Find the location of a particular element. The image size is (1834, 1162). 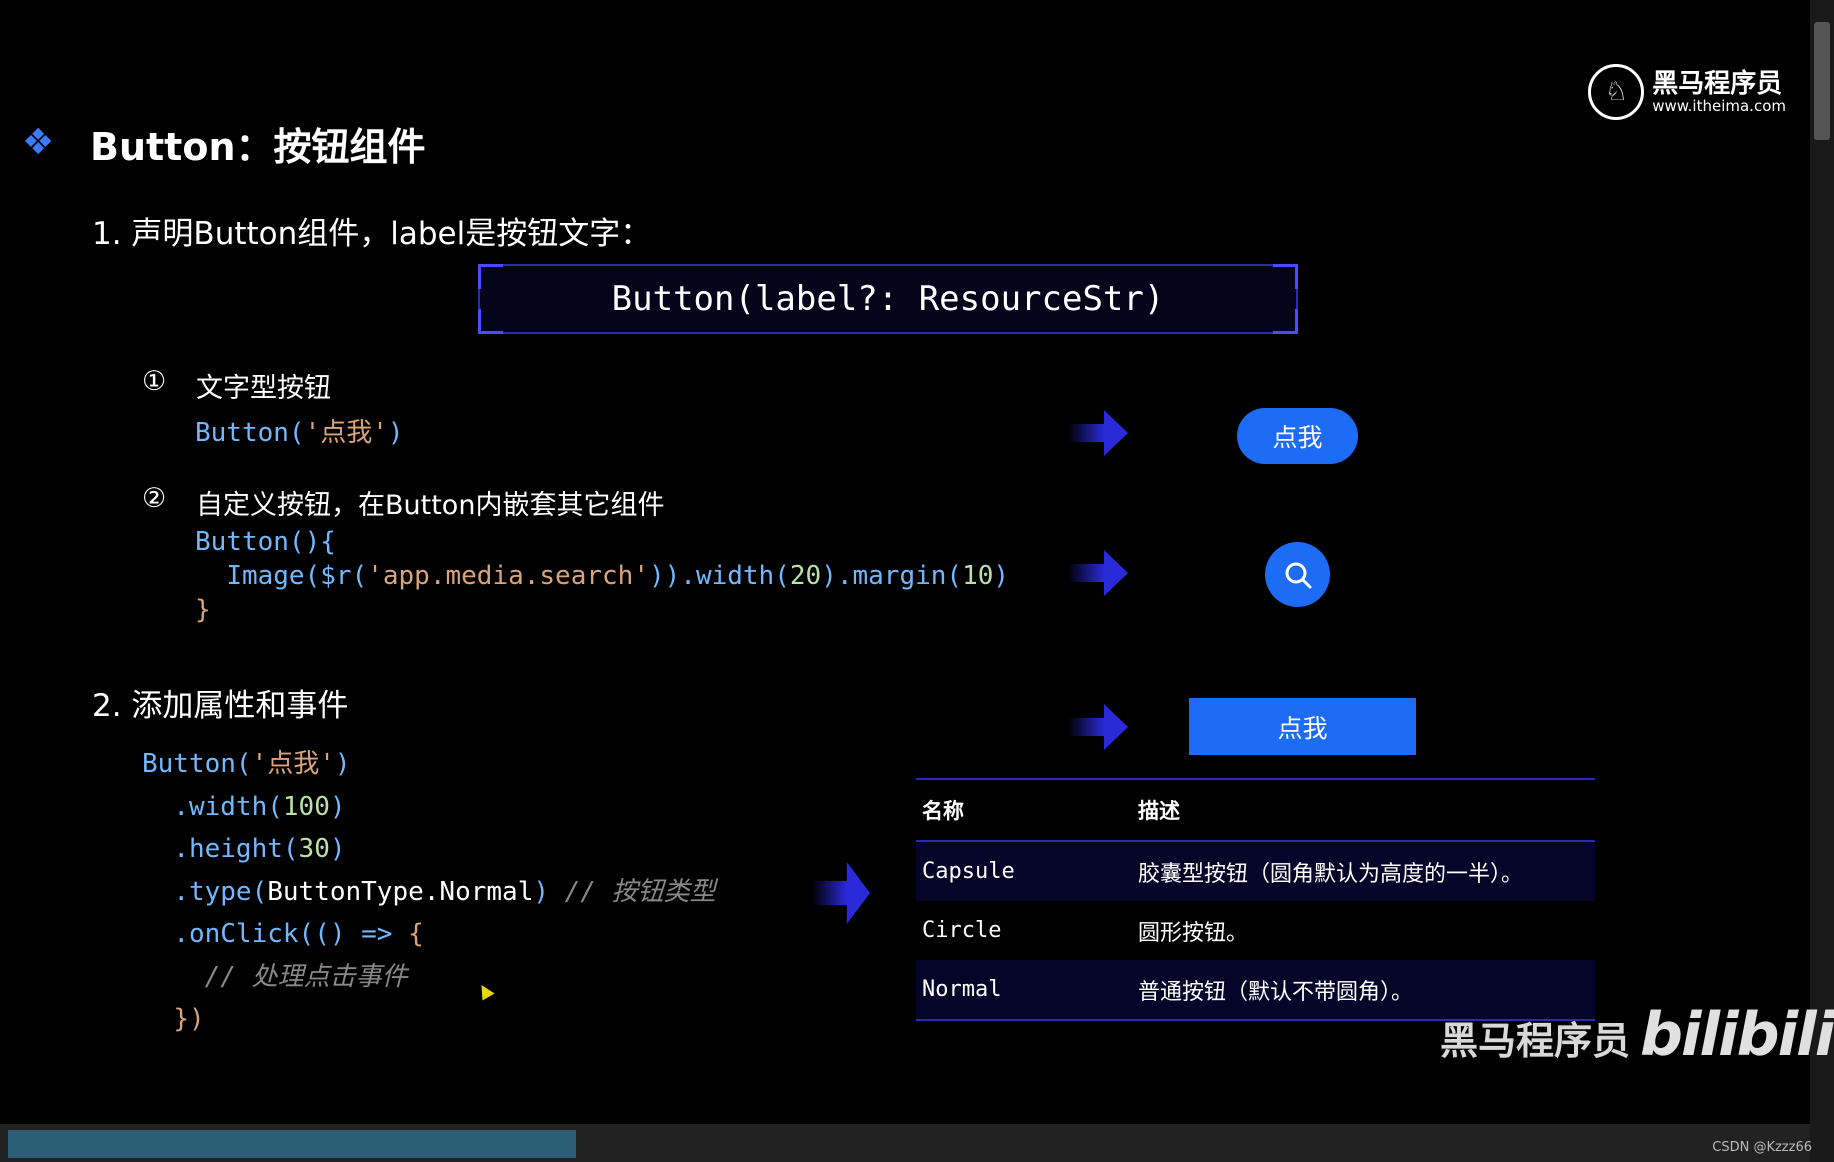

table-row: Capsule 胶囊型按钮（圆角默认为高度的一半）。 is located at coordinates (1255, 871).